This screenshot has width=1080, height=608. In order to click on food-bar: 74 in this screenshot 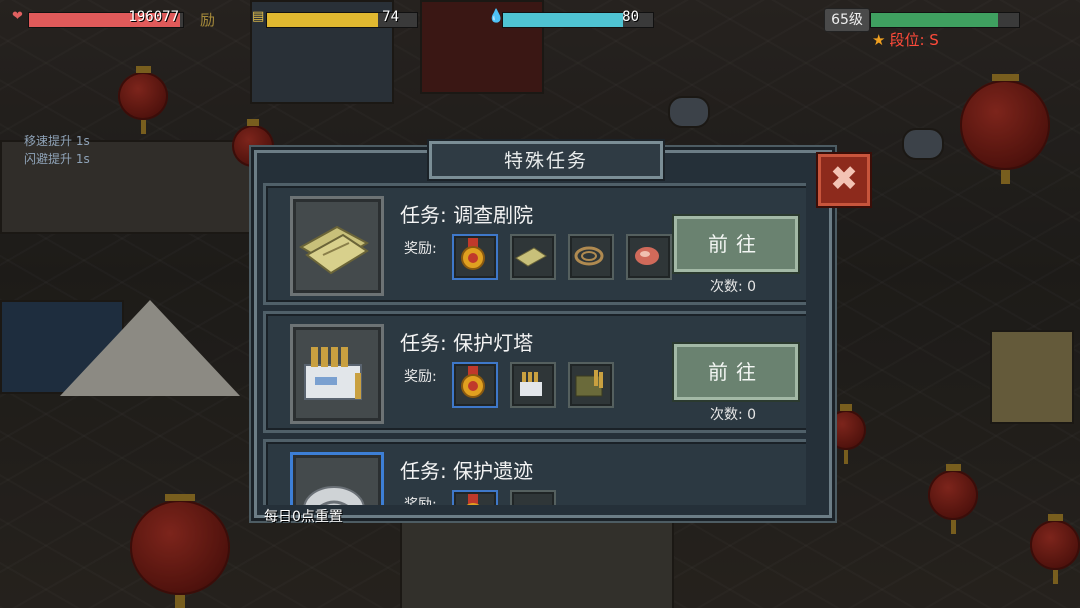, I will do `click(342, 18)`.